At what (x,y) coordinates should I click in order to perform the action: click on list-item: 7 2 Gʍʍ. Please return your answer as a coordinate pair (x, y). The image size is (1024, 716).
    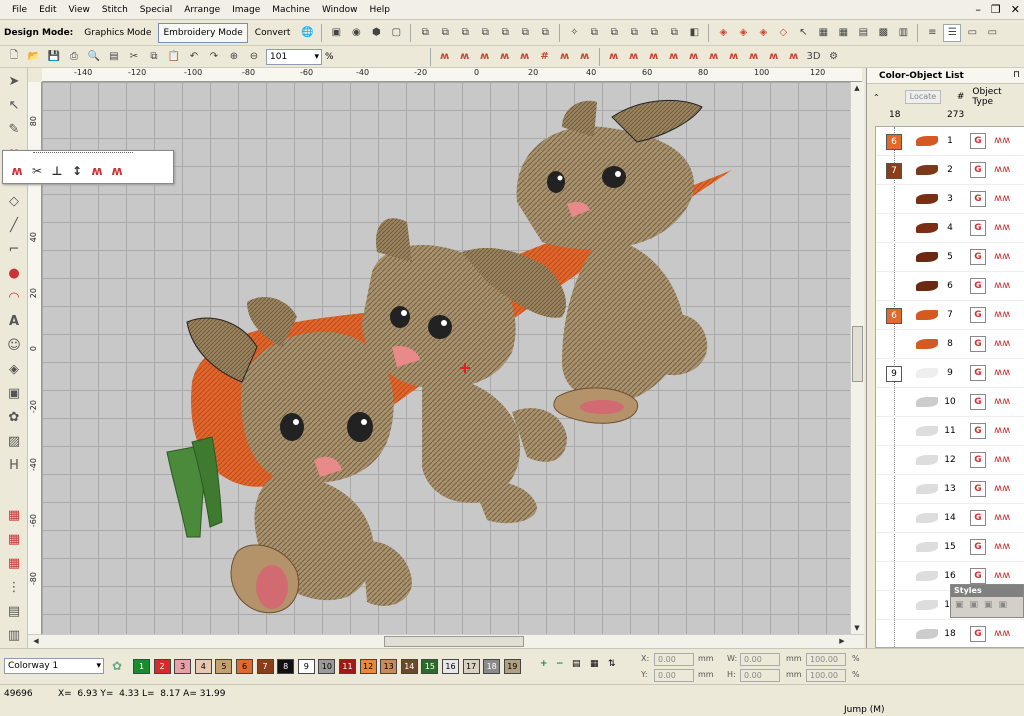
    Looking at the image, I should click on (950, 170).